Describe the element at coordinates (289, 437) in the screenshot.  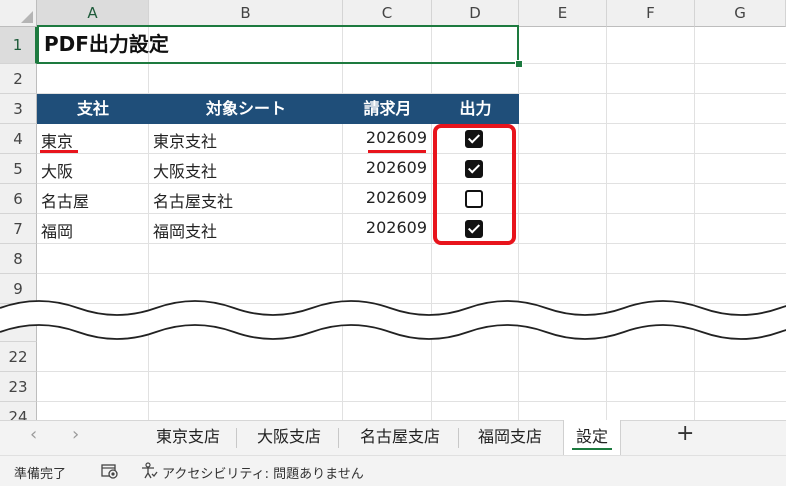
I see `tab-osaka: 大阪支店` at that location.